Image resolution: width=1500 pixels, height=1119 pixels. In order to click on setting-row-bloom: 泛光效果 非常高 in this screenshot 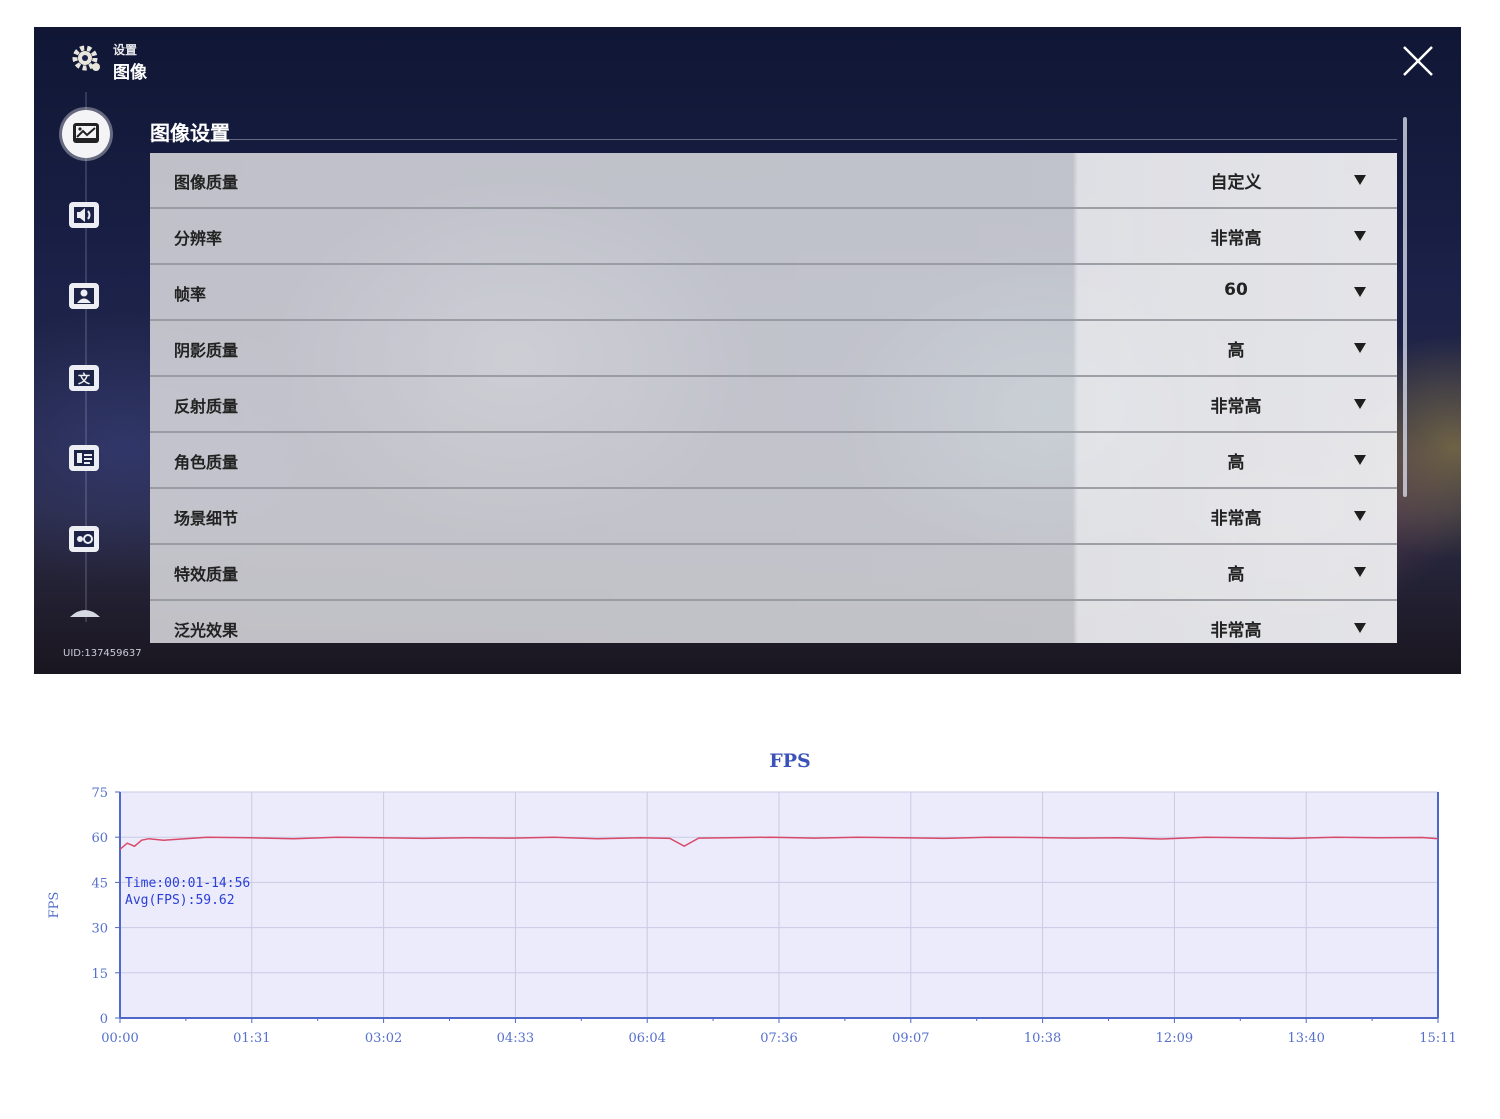, I will do `click(773, 622)`.